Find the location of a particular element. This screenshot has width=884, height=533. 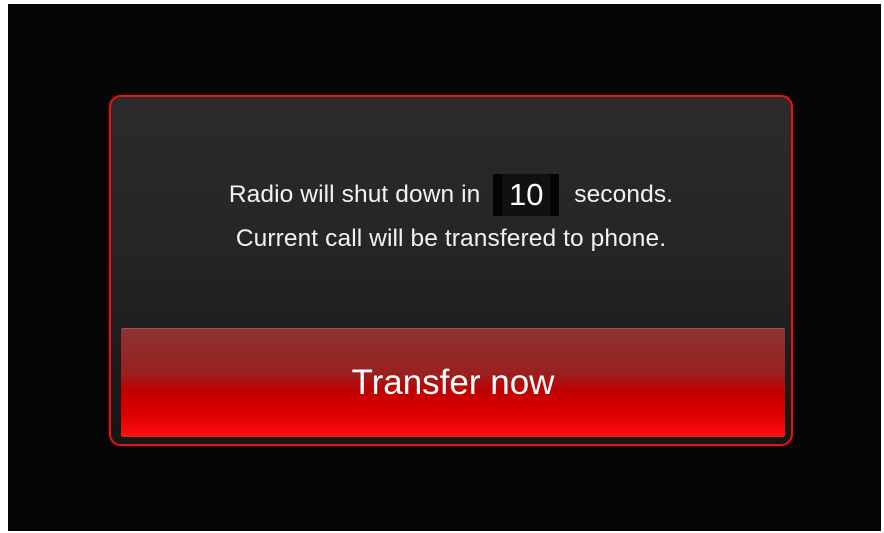

message-text-before-countdown: Radio will shut down in is located at coordinates (354, 194).